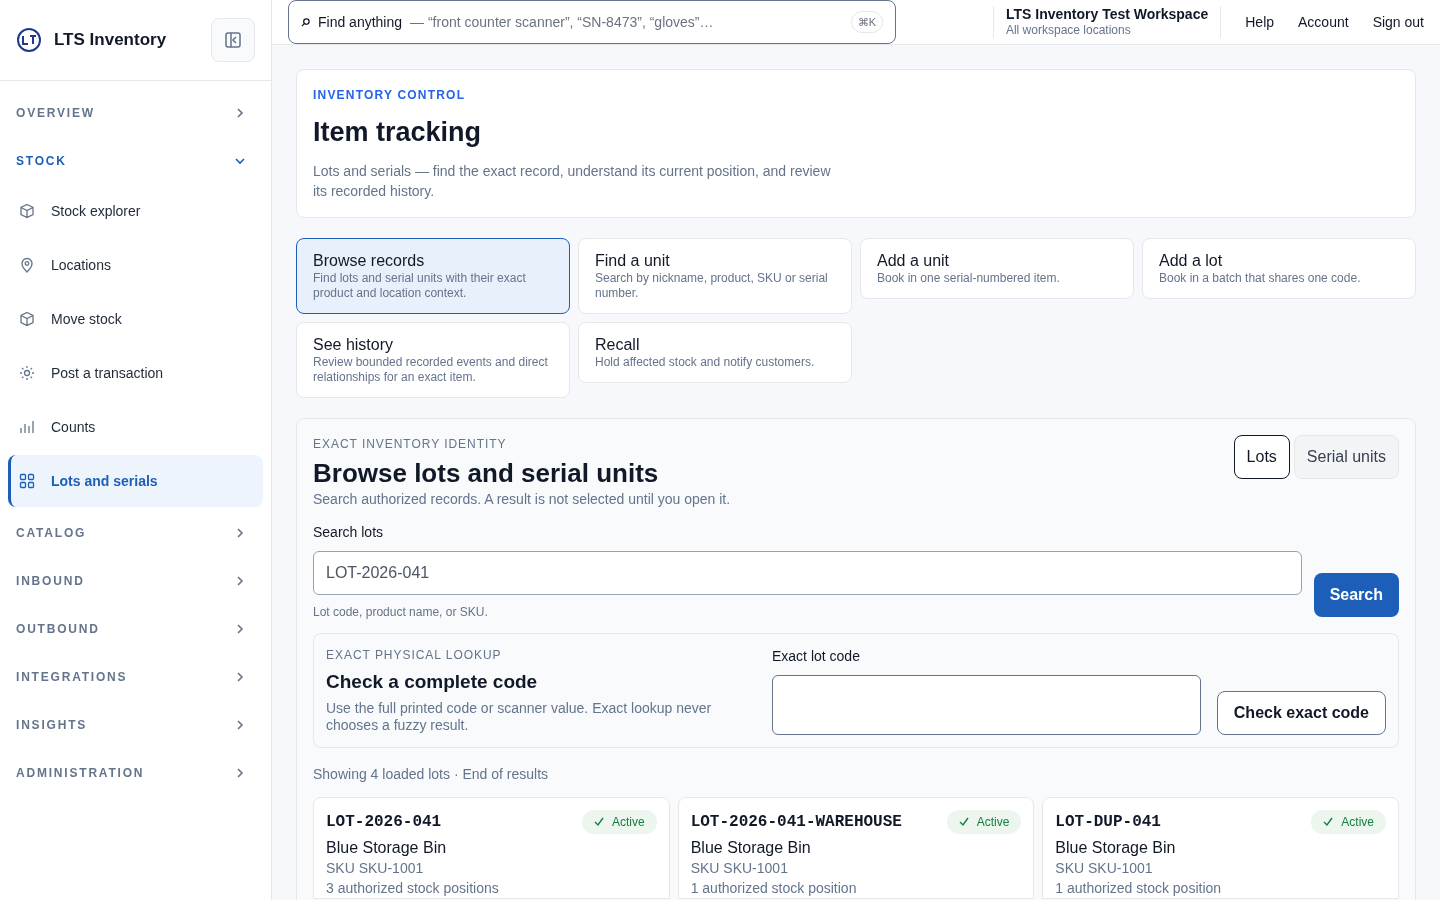 The image size is (1440, 900). I want to click on field-label: Exact lot code, so click(816, 656).